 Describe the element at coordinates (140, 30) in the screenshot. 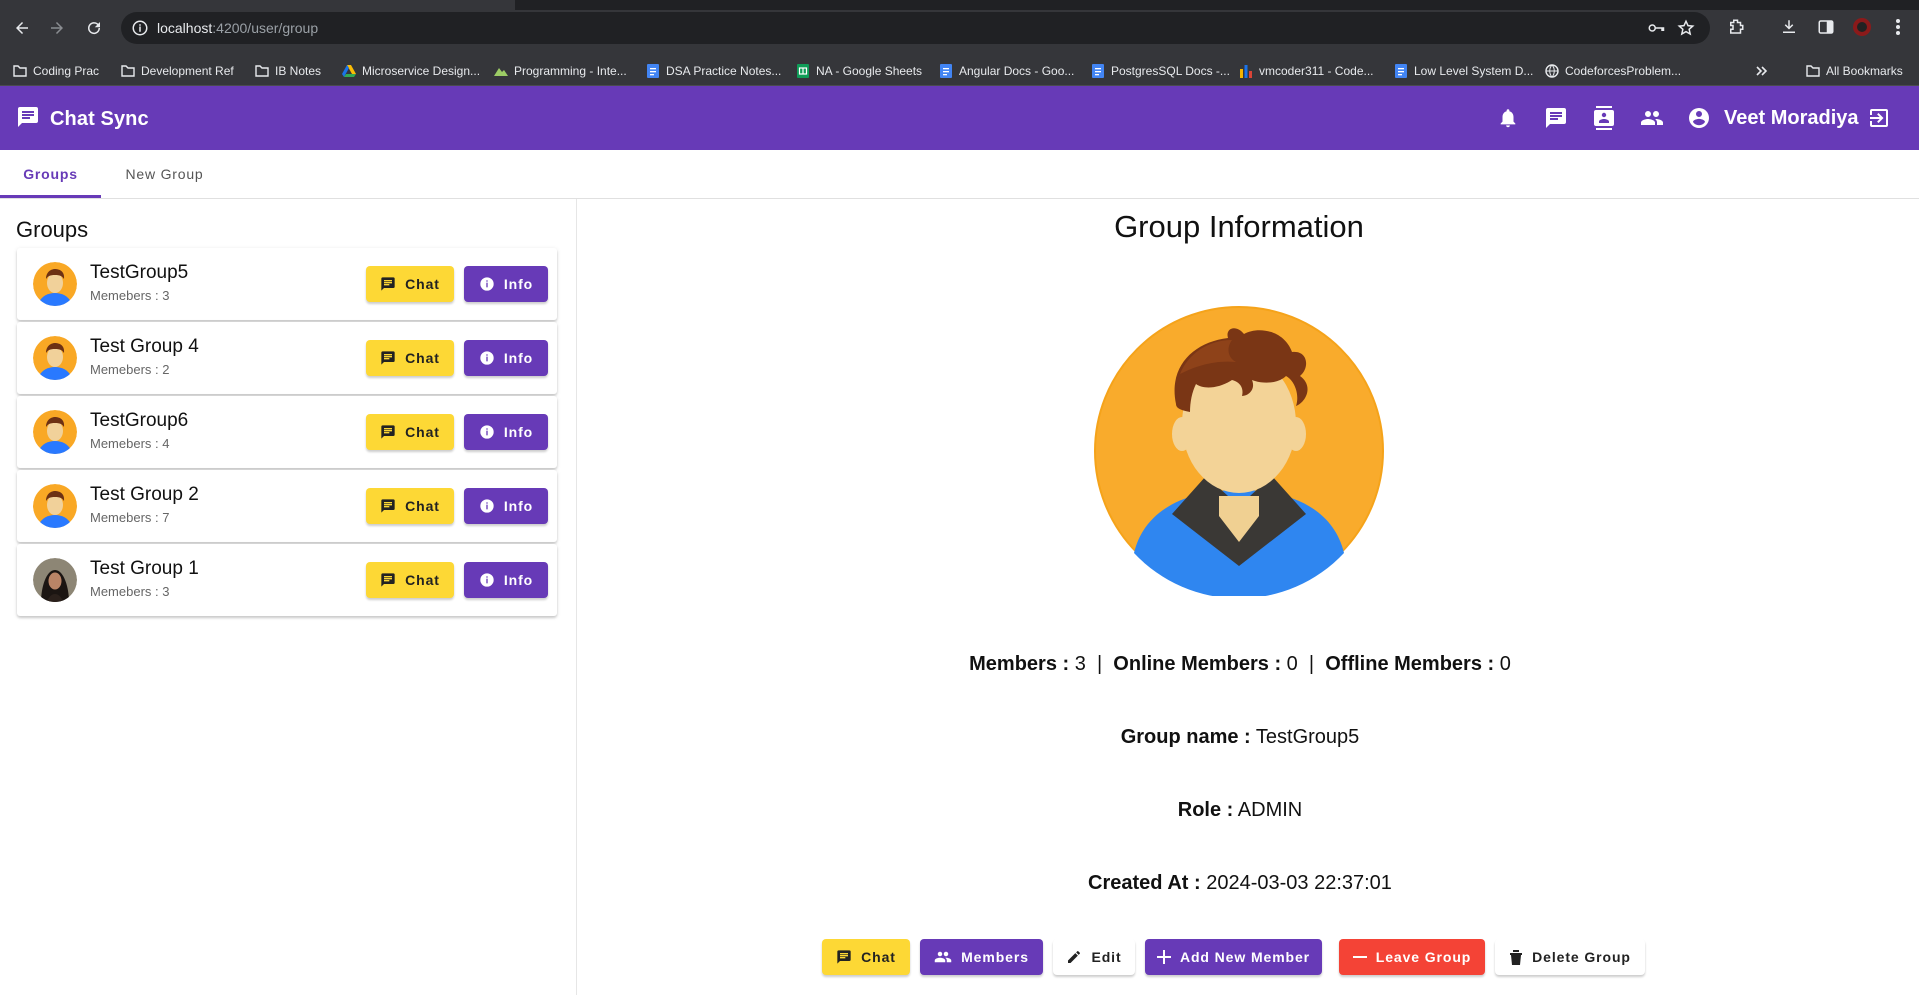

I see `site-info-icon` at that location.